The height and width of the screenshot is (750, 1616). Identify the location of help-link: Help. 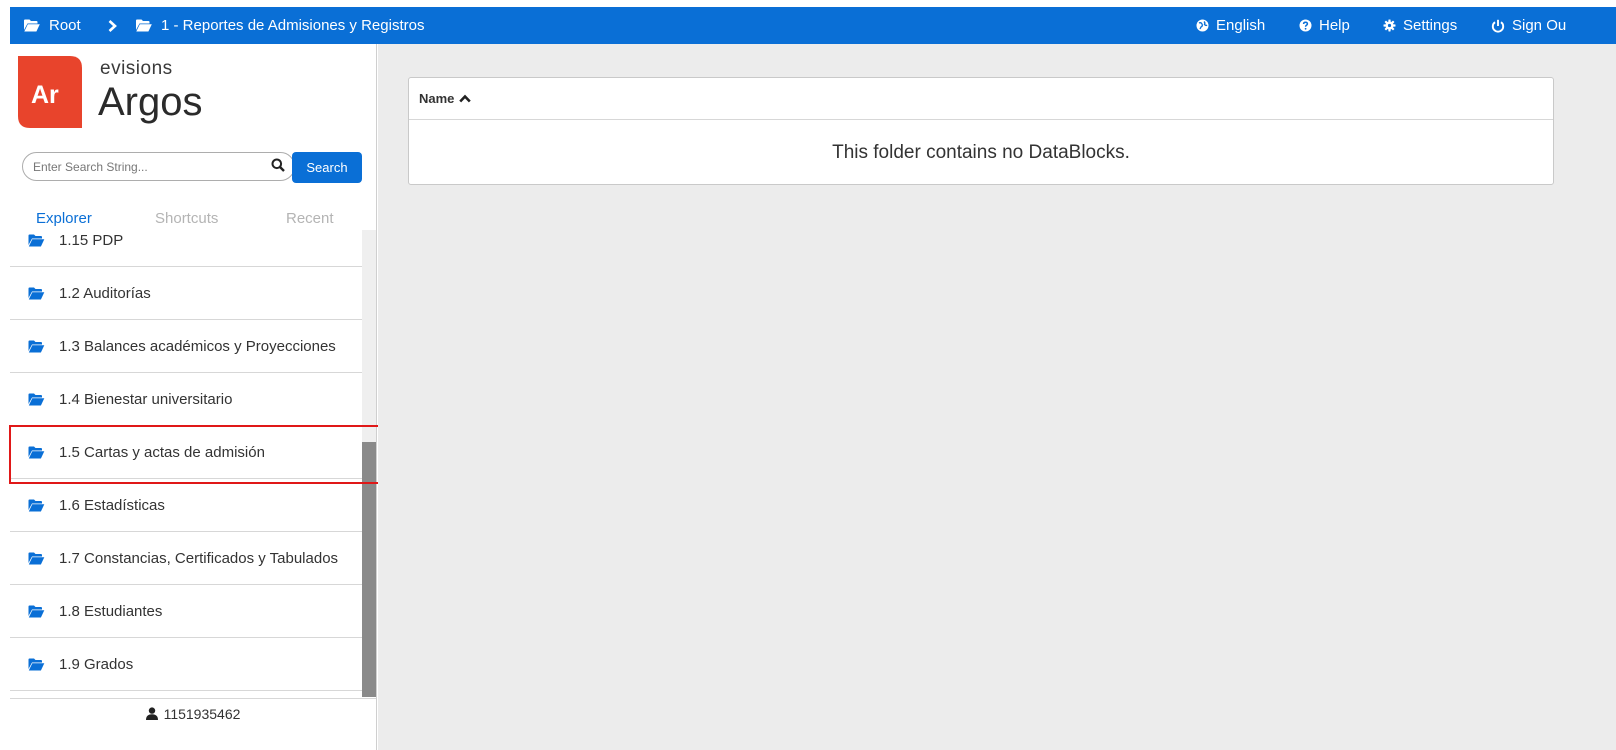
(1324, 25).